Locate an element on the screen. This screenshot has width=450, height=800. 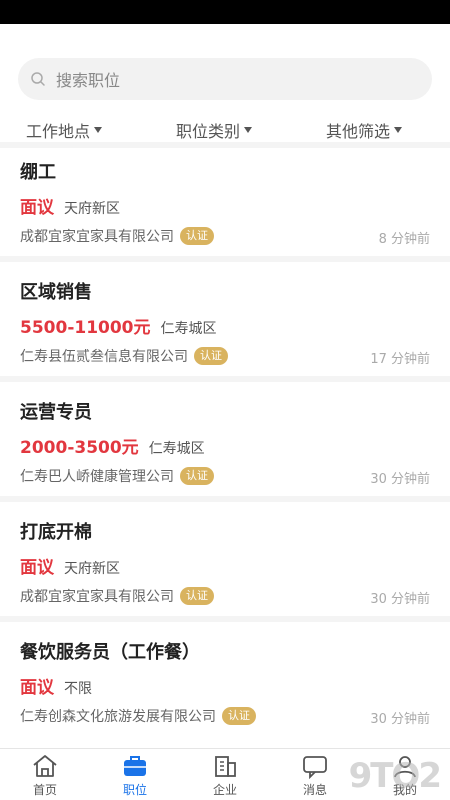
home-icon is located at coordinates (45, 766).